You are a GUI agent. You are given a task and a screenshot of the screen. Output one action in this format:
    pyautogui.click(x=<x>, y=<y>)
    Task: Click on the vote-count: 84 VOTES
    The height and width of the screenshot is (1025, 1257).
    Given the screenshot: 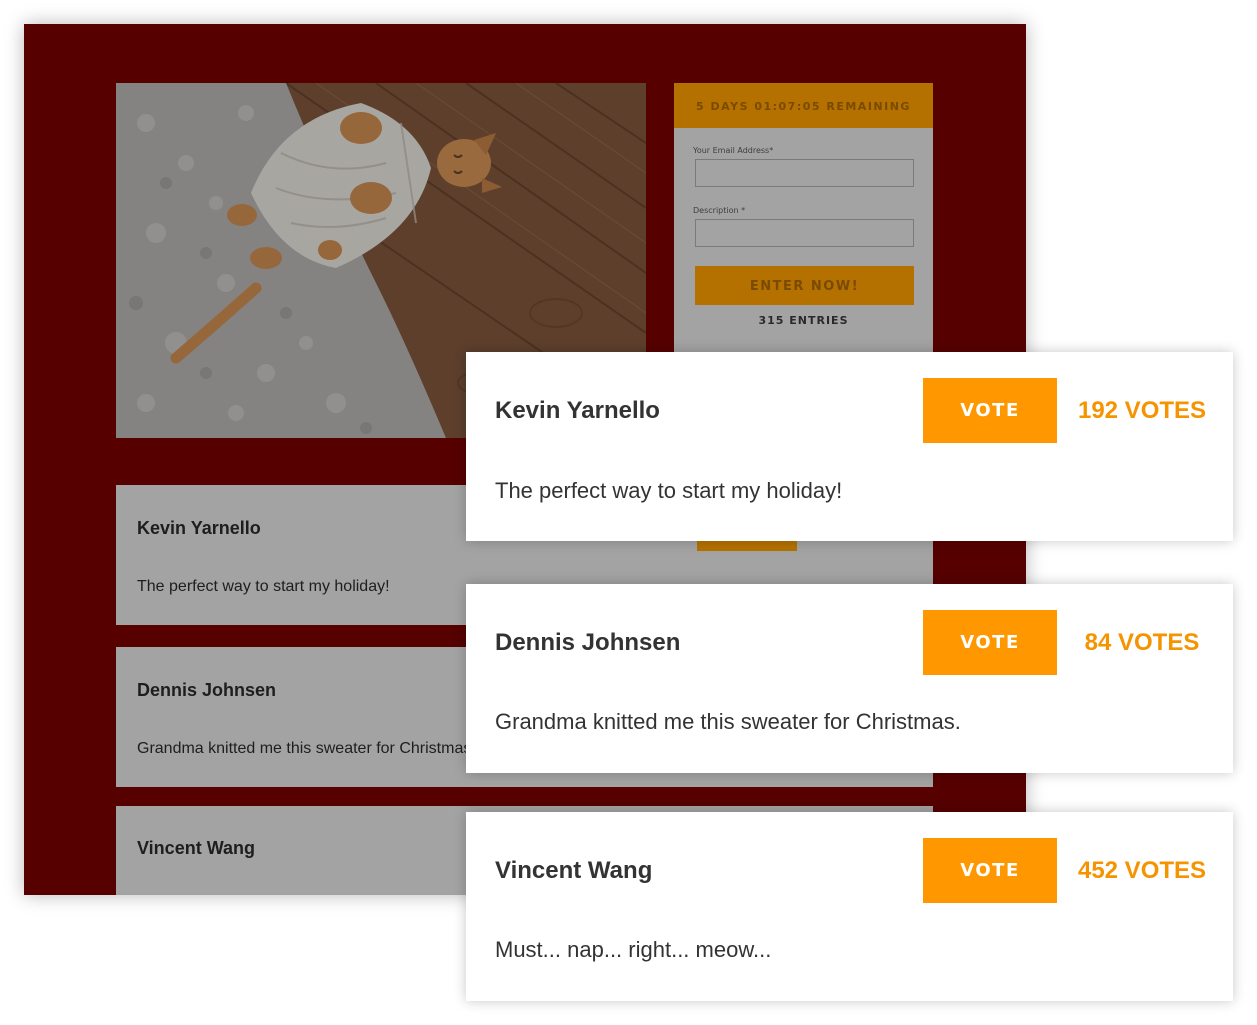 What is the action you would take?
    pyautogui.click(x=1142, y=642)
    